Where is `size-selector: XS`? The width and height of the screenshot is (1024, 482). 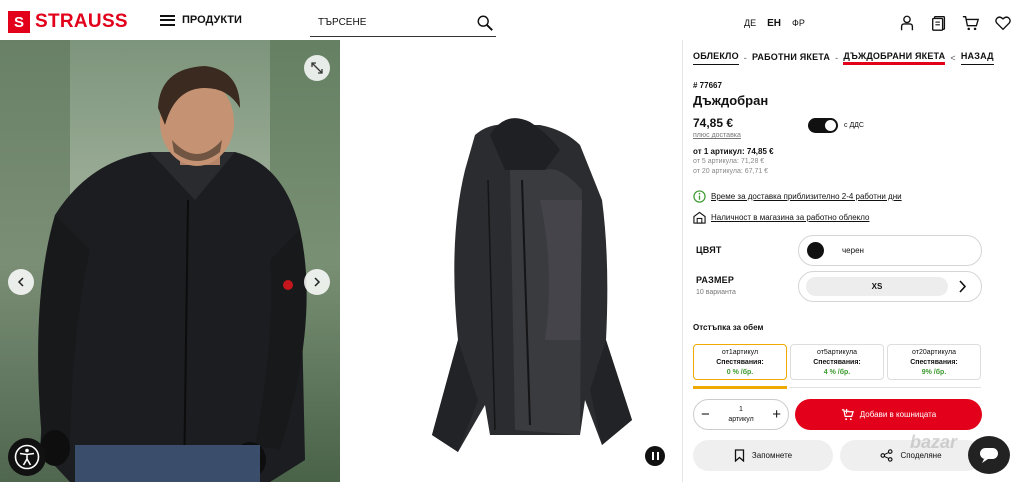 size-selector: XS is located at coordinates (890, 286).